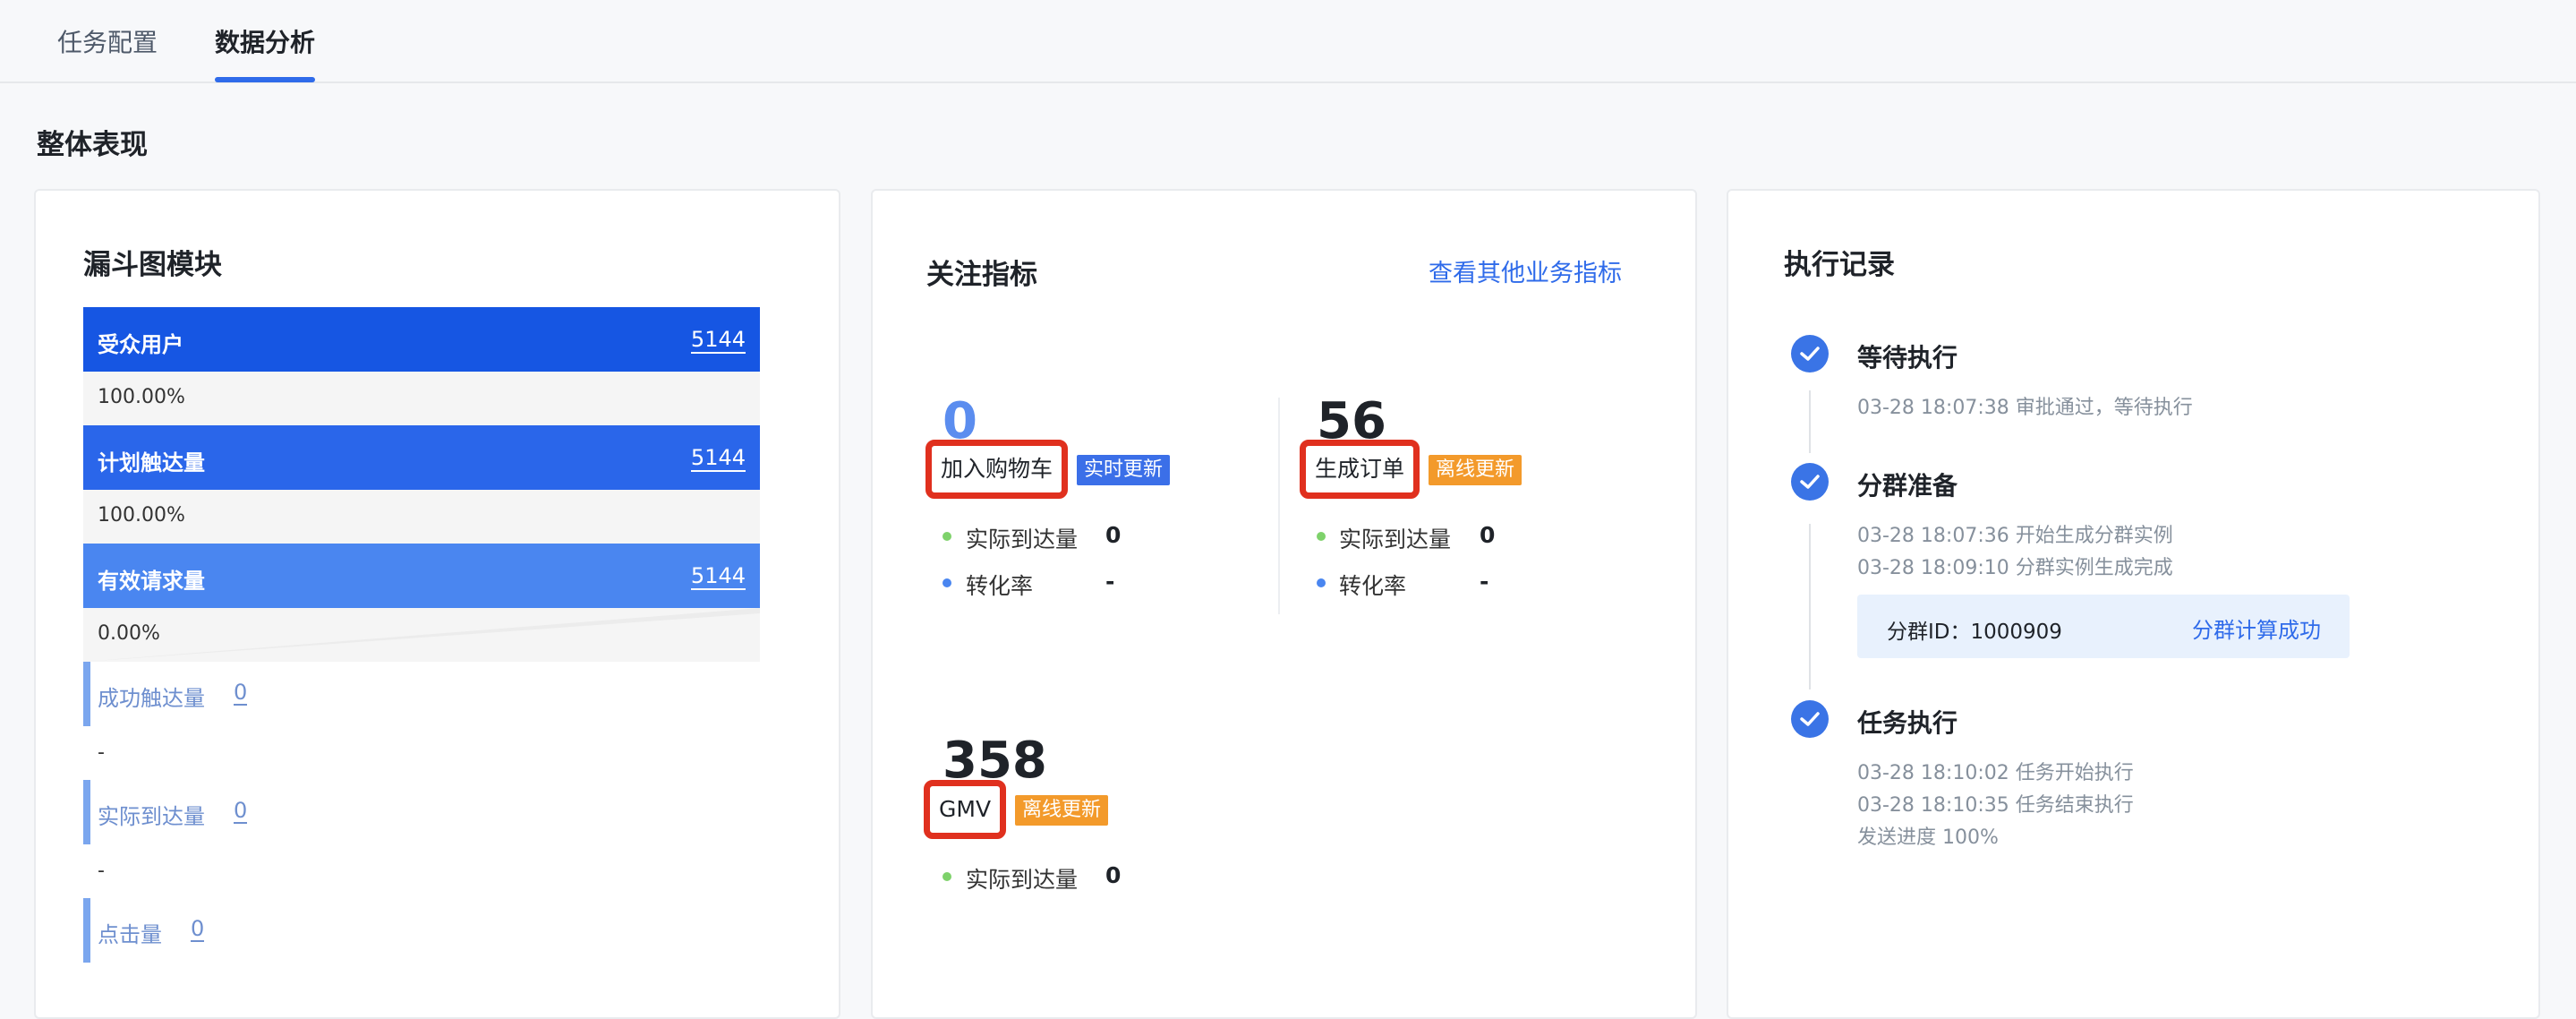  I want to click on funnel-small-label: 实际到达量, so click(151, 816).